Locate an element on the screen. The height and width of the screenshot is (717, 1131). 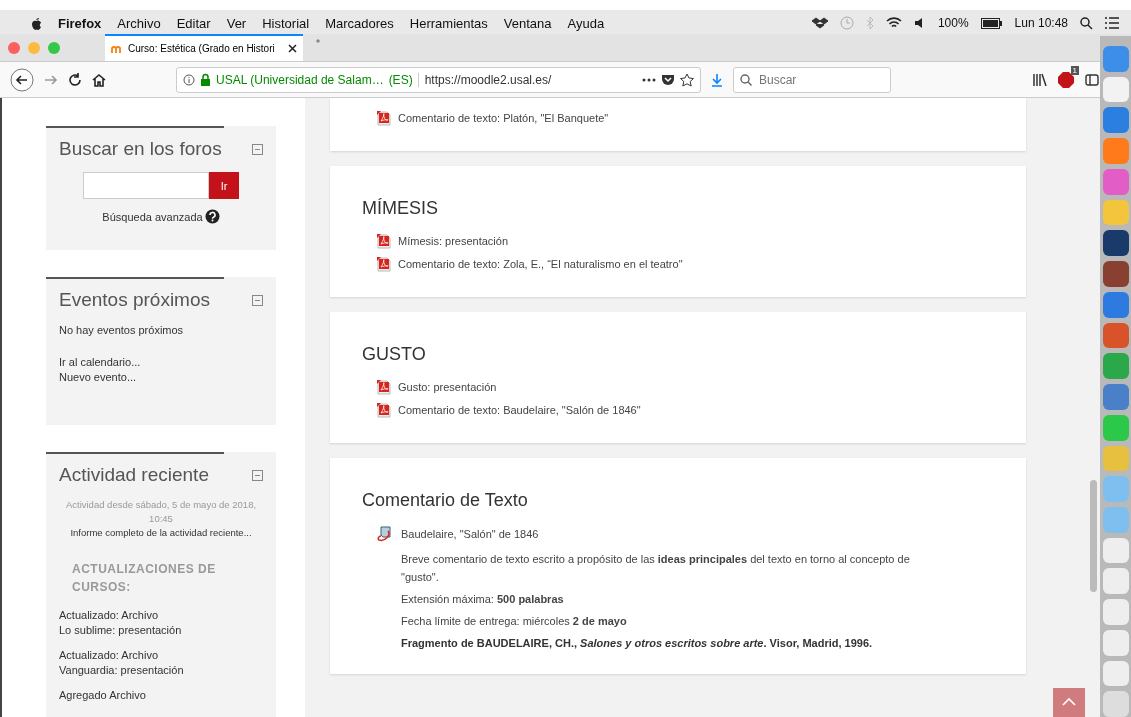
moodle-logo-icon is located at coordinates (117, 48).